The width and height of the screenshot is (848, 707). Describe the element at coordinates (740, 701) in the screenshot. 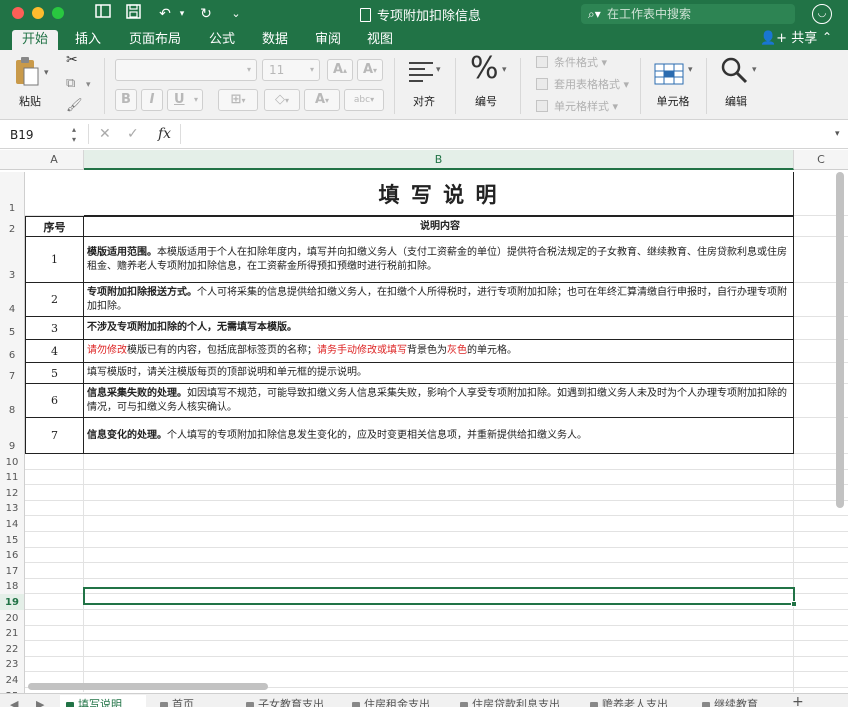

I see `sheet-tab-continuing-education: 继续教育` at that location.